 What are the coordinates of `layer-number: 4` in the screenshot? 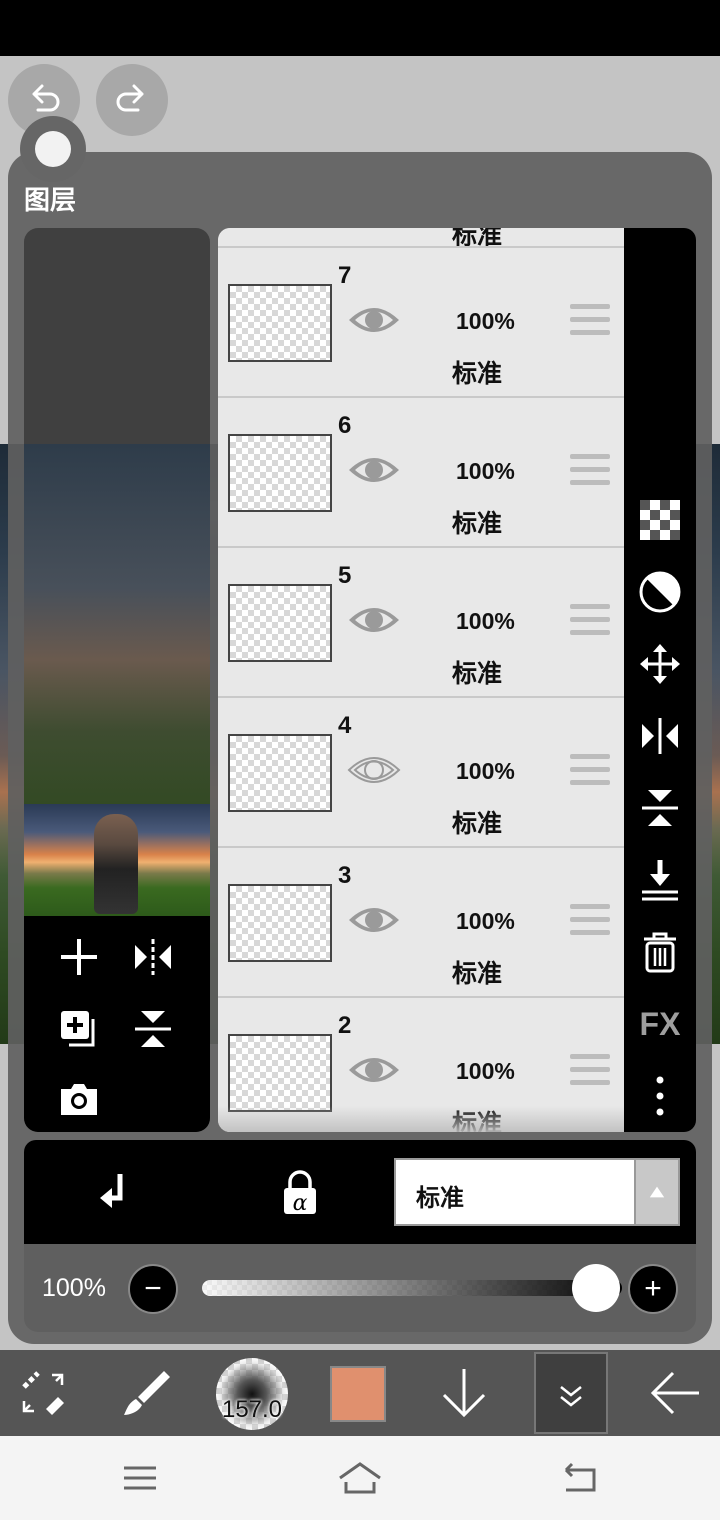 It's located at (345, 725).